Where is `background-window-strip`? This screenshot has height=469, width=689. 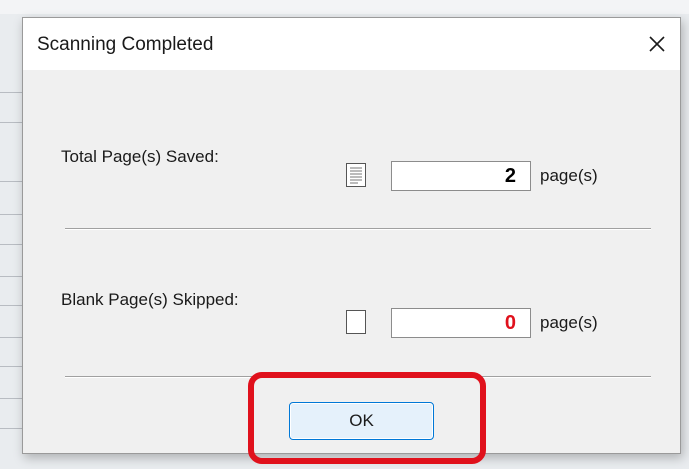
background-window-strip is located at coordinates (344, 7).